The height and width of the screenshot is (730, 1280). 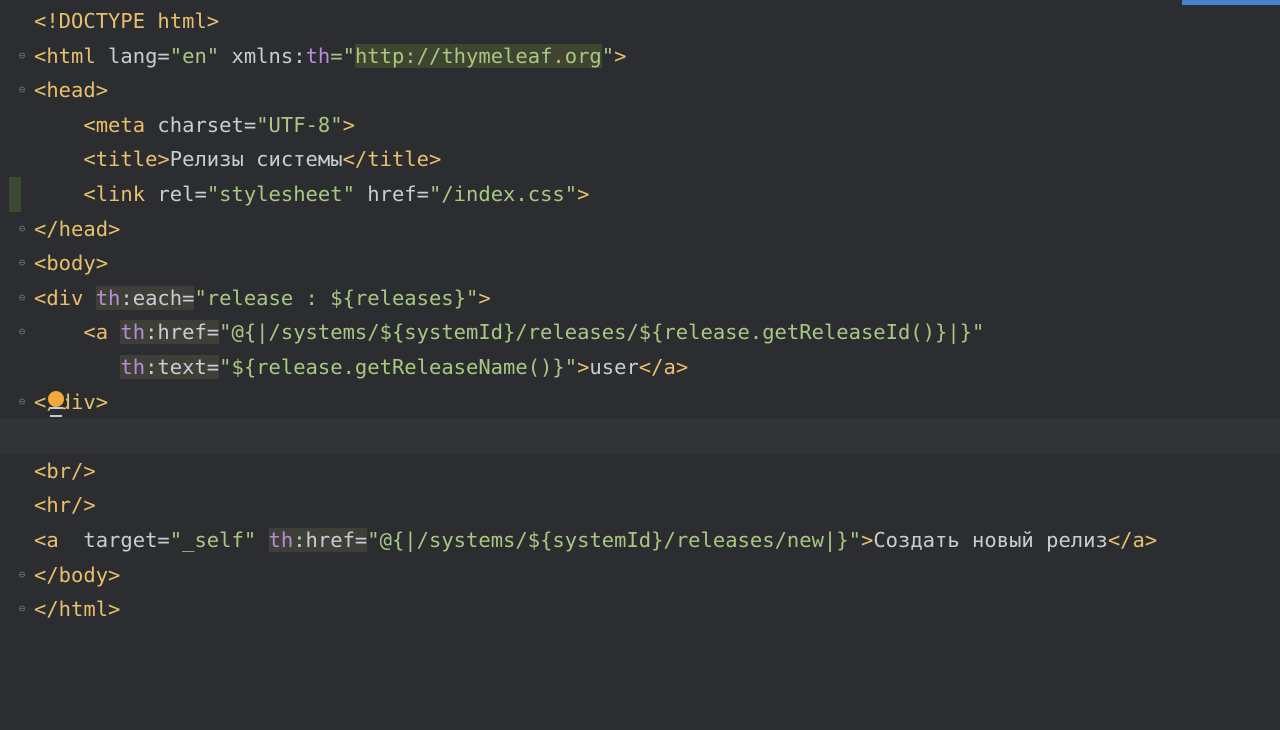 I want to click on string-token: "release : ${releases}", so click(x=336, y=297).